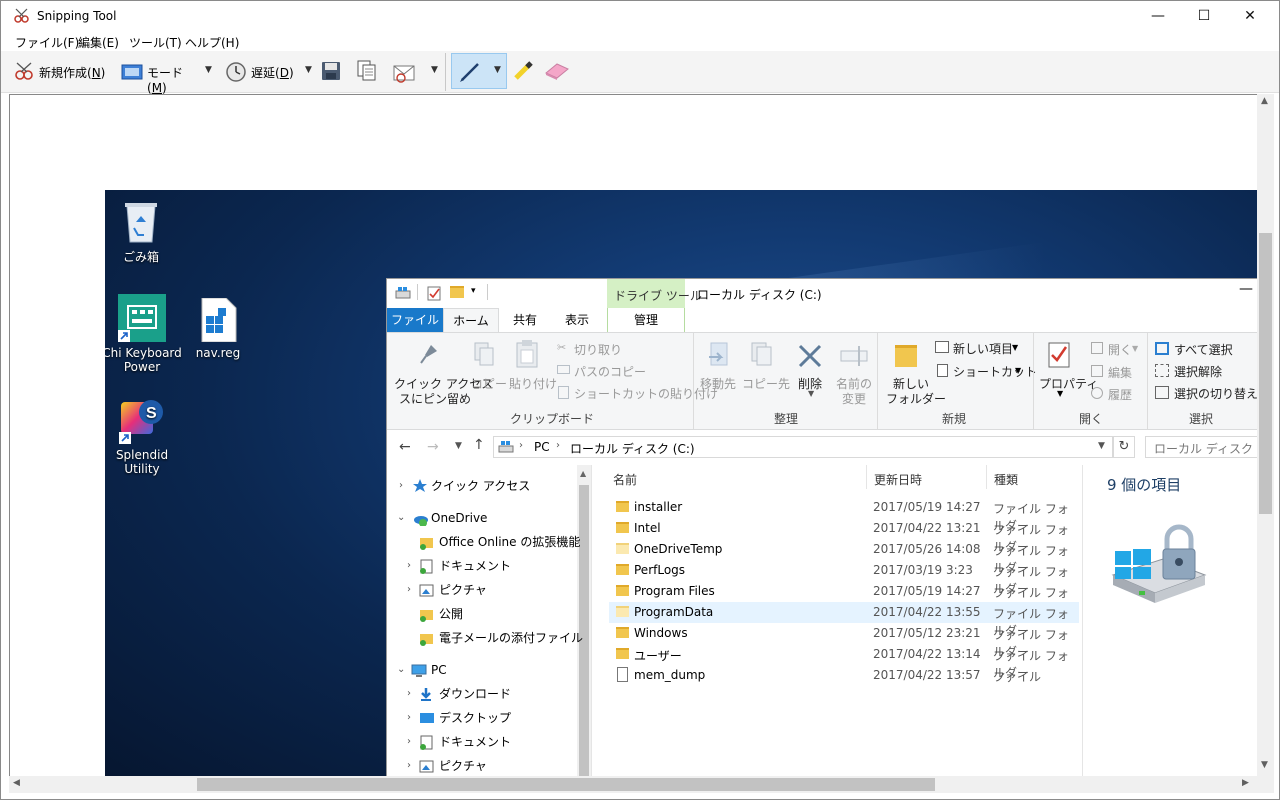  I want to click on file-row: Windows 2017/05/12 23:21 ファイル フォルダー, so click(844, 641).